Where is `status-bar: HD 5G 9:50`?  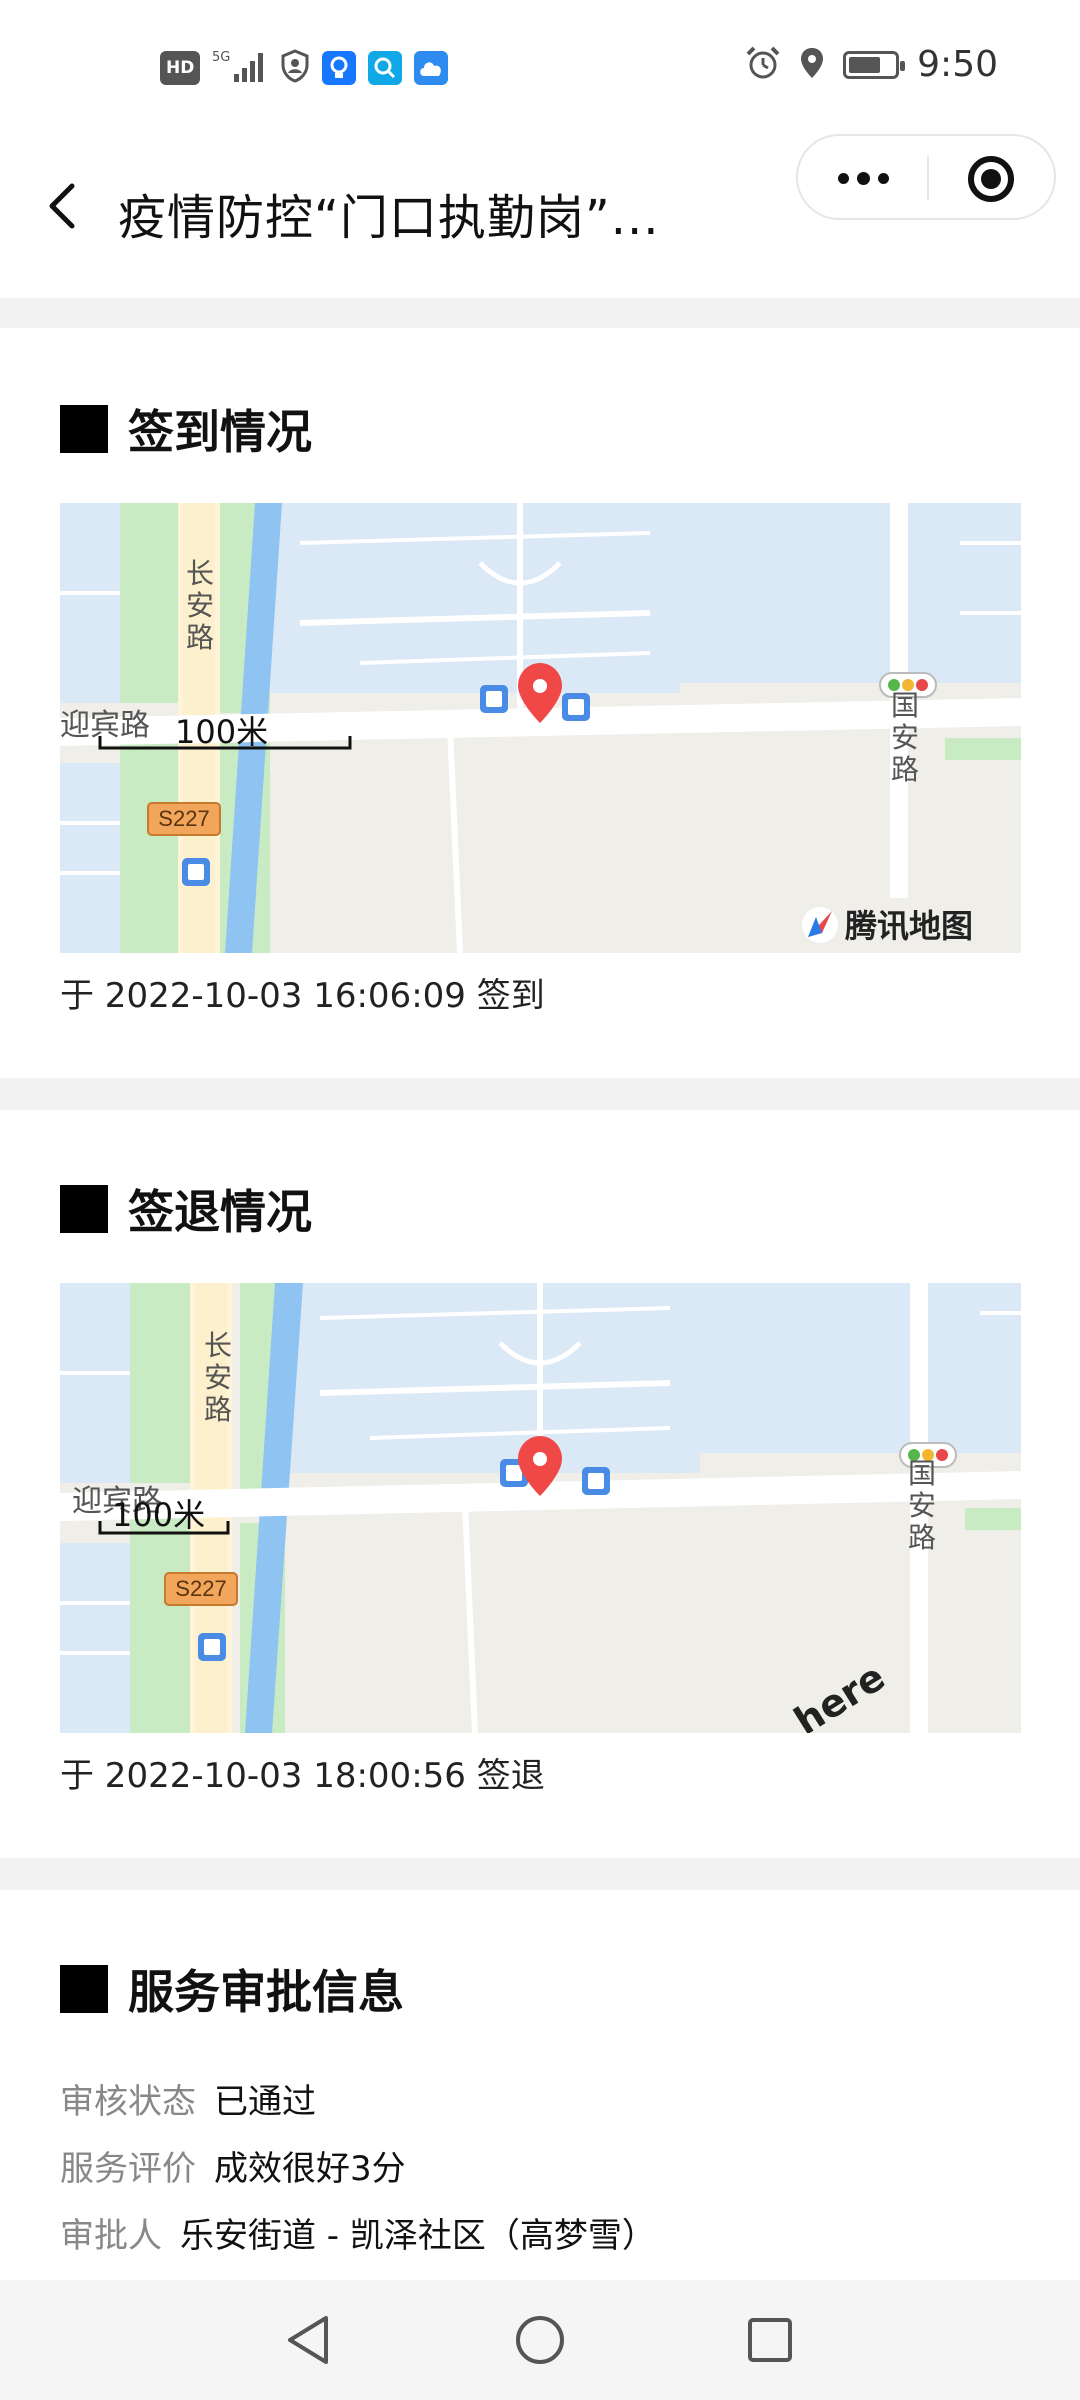 status-bar: HD 5G 9:50 is located at coordinates (540, 65).